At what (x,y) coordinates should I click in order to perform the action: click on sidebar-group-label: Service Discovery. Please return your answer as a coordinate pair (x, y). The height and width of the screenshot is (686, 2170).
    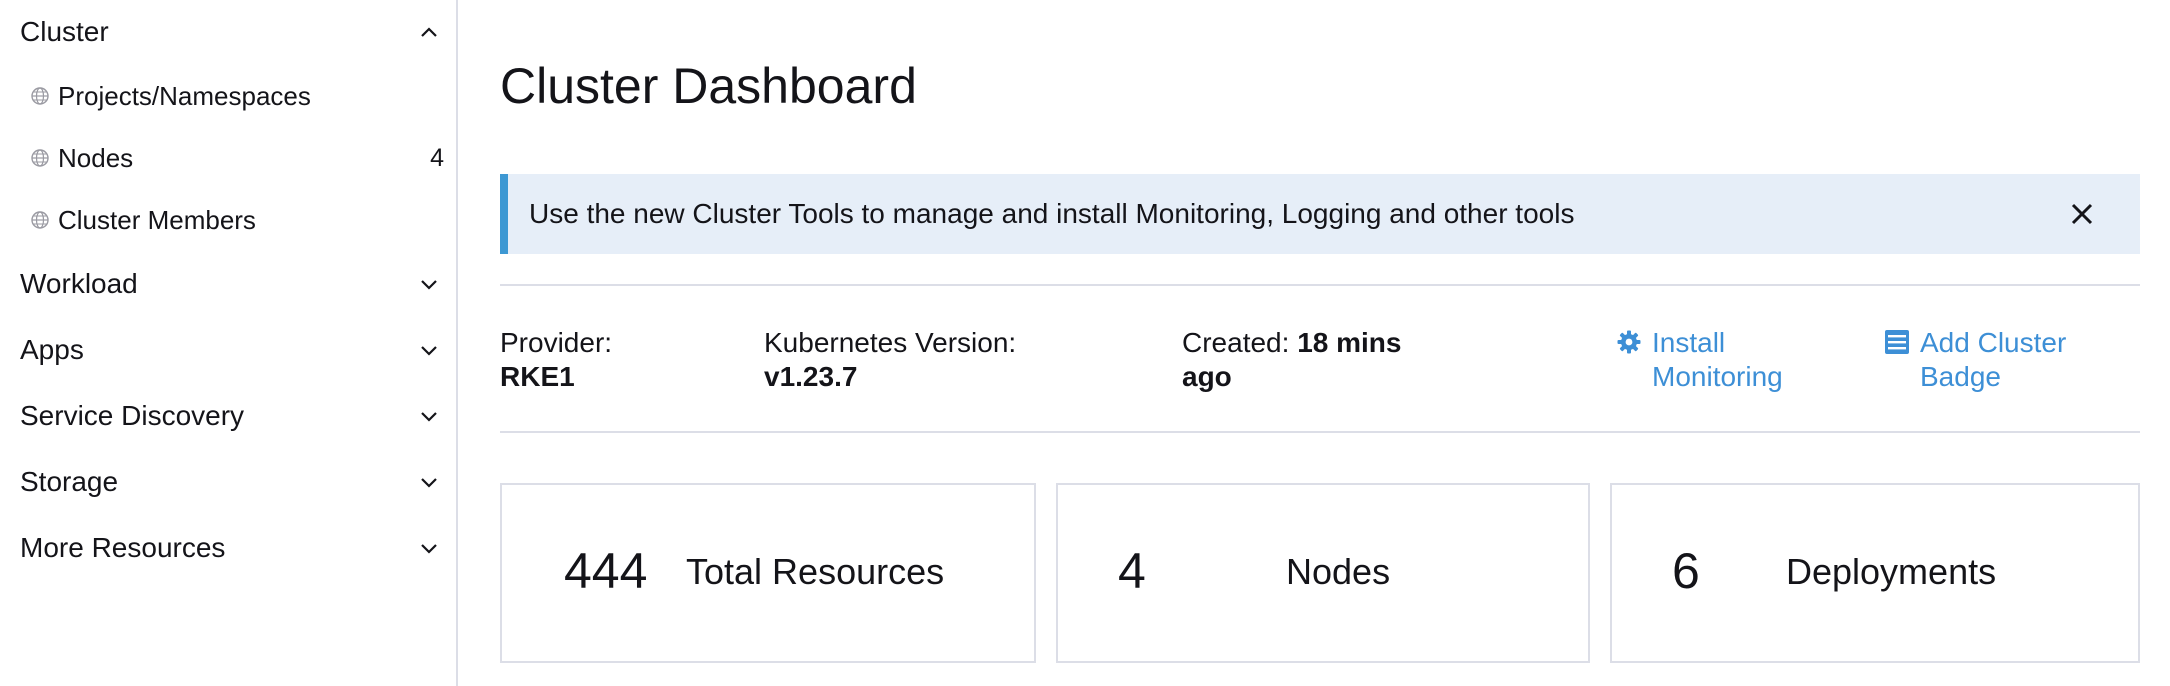
    Looking at the image, I should click on (132, 415).